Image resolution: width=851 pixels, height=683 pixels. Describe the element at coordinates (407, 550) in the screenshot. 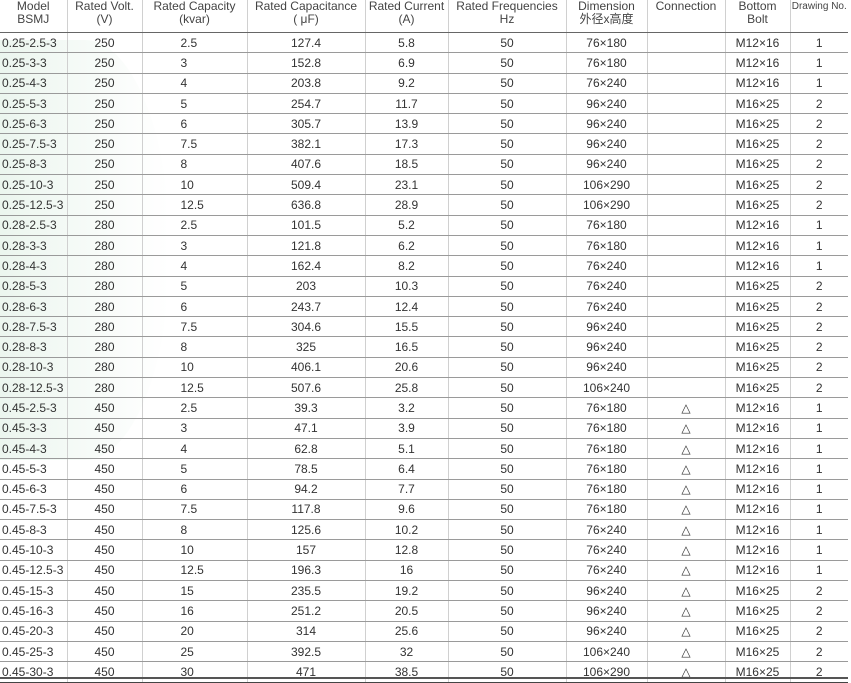

I see `cell-rated-current: 12.8` at that location.